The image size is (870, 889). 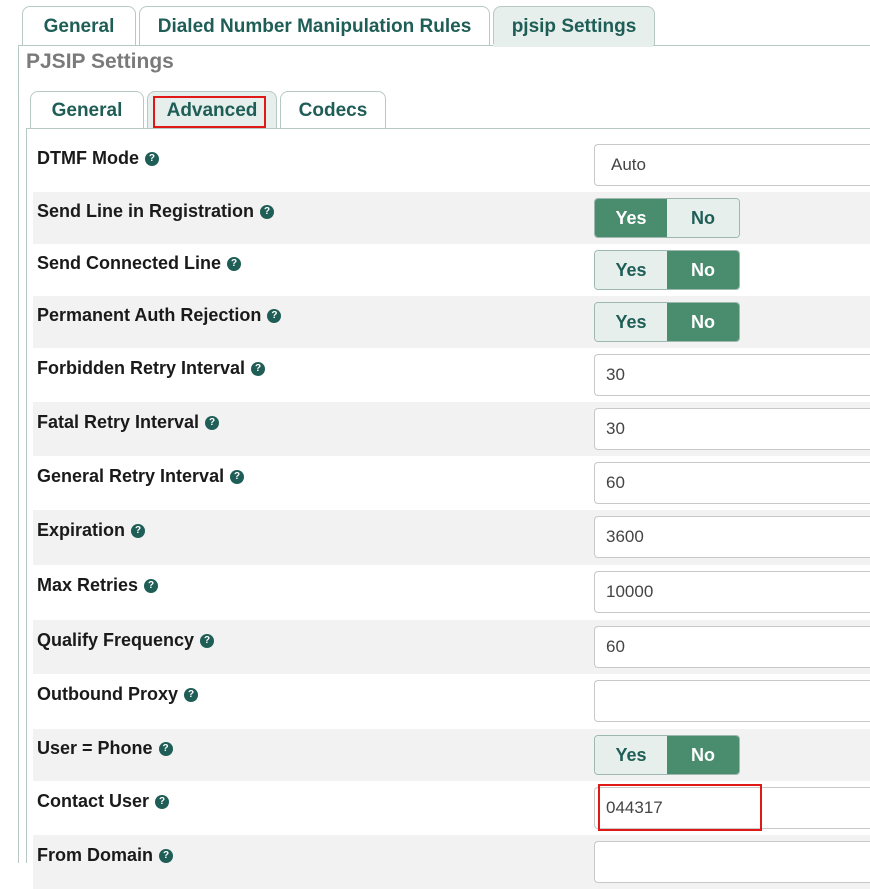 I want to click on permanent-auth-rejection-toggle: Yes No, so click(x=667, y=322).